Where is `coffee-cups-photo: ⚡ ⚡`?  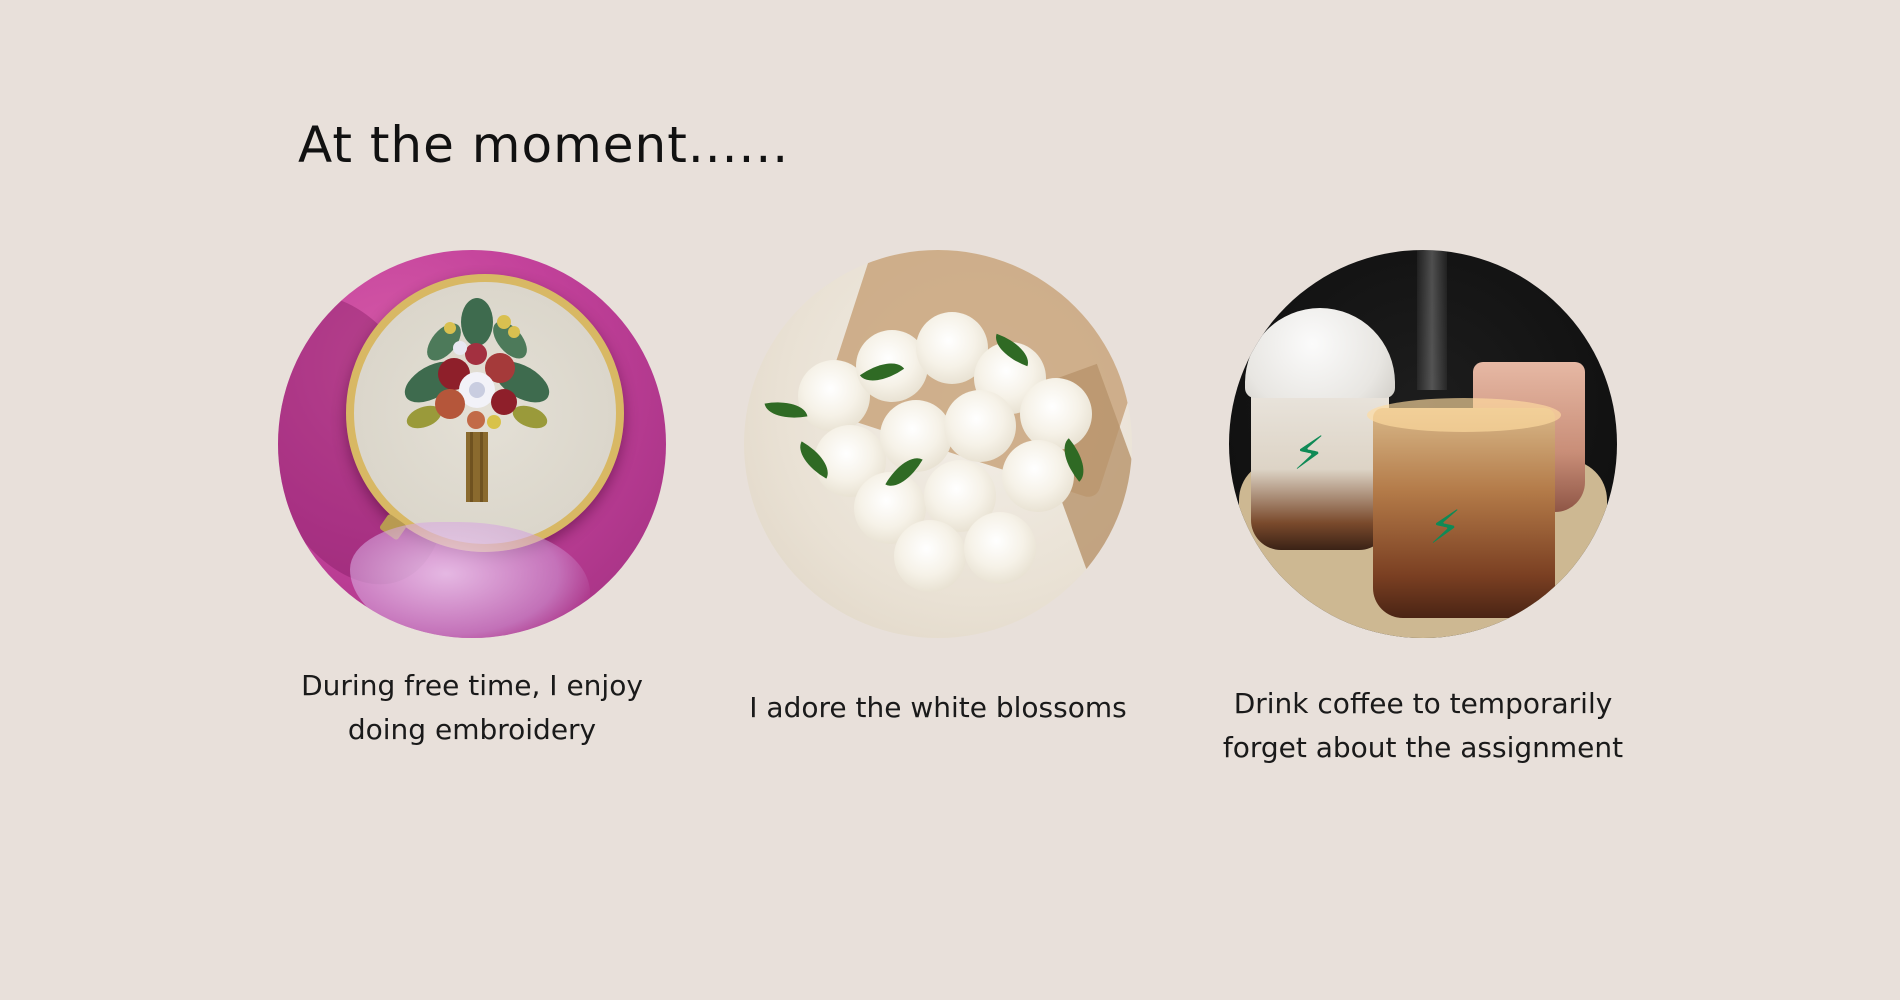
coffee-cups-photo: ⚡ ⚡ is located at coordinates (1423, 444).